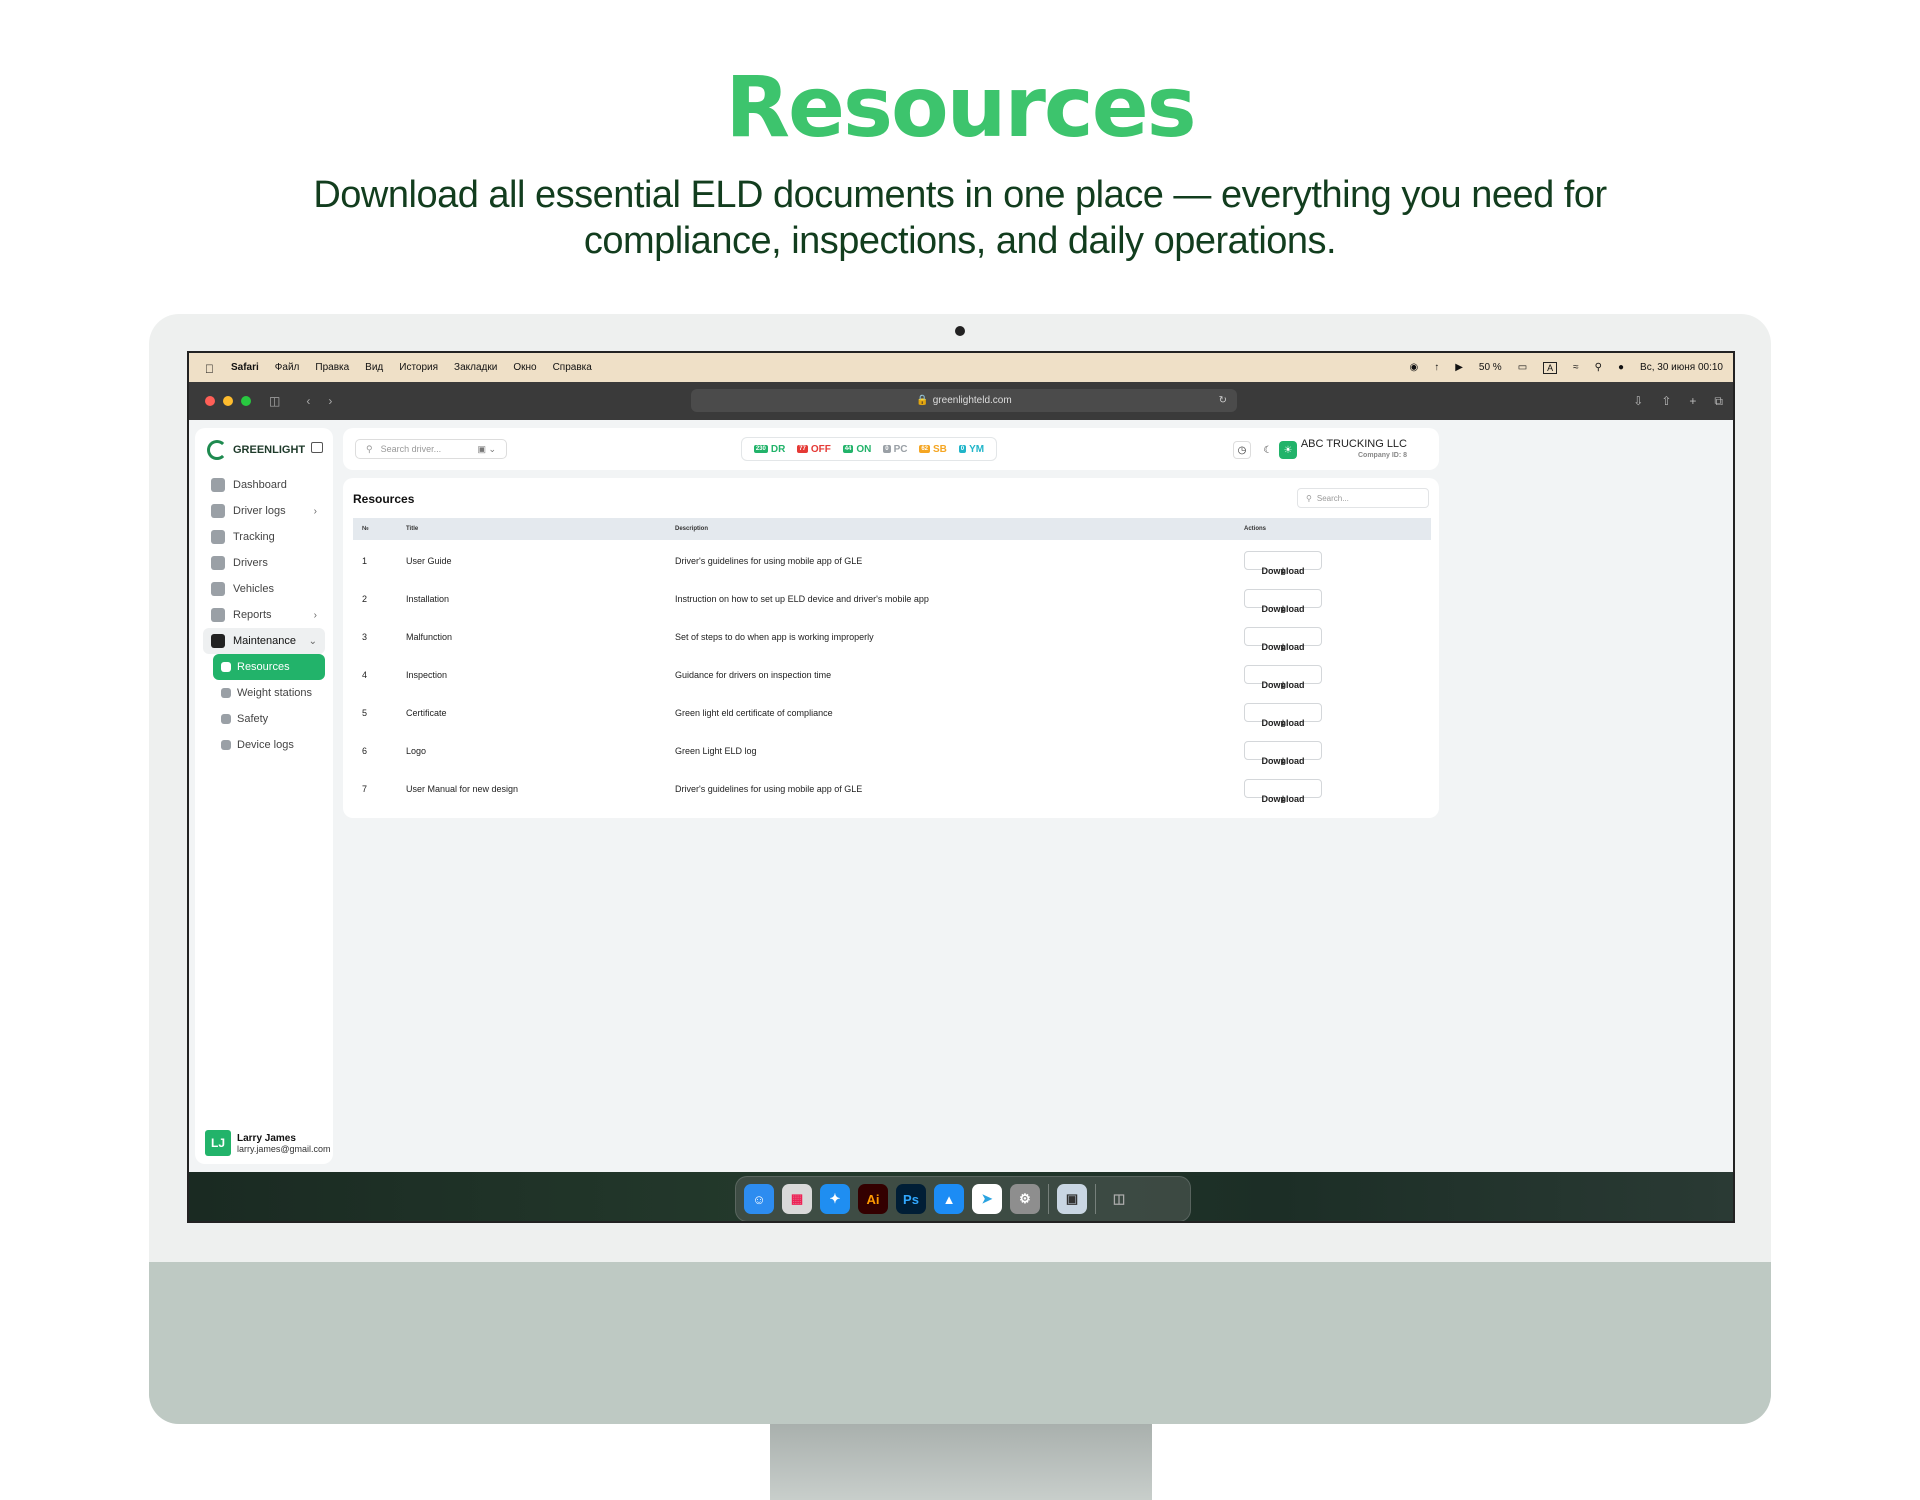 The image size is (1920, 1500). I want to click on status-on: 44 ON, so click(857, 449).